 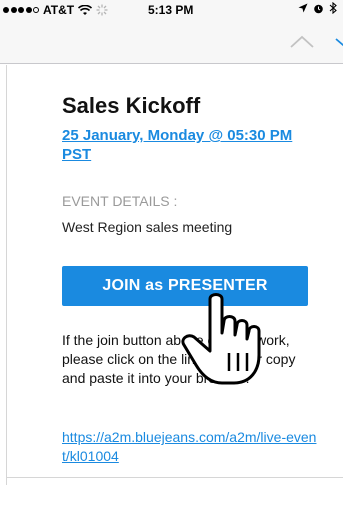 What do you see at coordinates (85, 9) in the screenshot?
I see `wifi-icon` at bounding box center [85, 9].